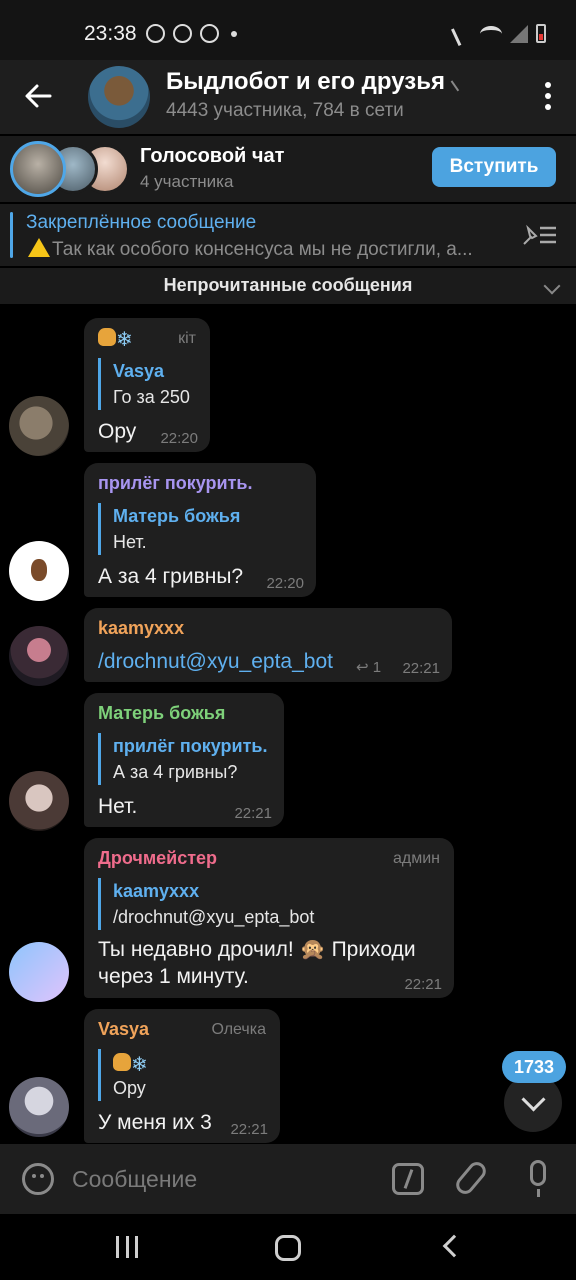 The width and height of the screenshot is (576, 1280). Describe the element at coordinates (416, 858) in the screenshot. I see `user-title-badge: админ` at that location.